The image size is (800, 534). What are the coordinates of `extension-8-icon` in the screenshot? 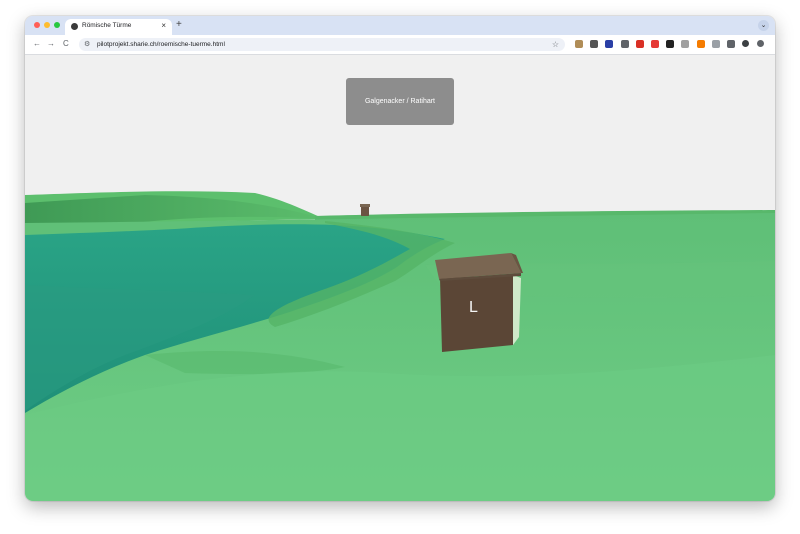 It's located at (685, 44).